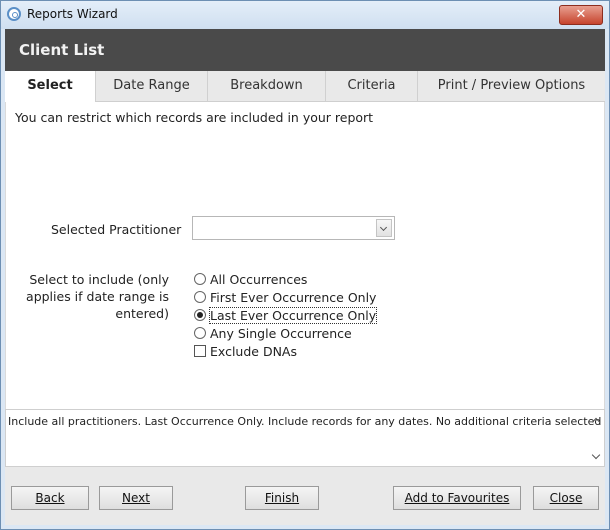  What do you see at coordinates (136, 498) in the screenshot?
I see `next-button: Next` at bounding box center [136, 498].